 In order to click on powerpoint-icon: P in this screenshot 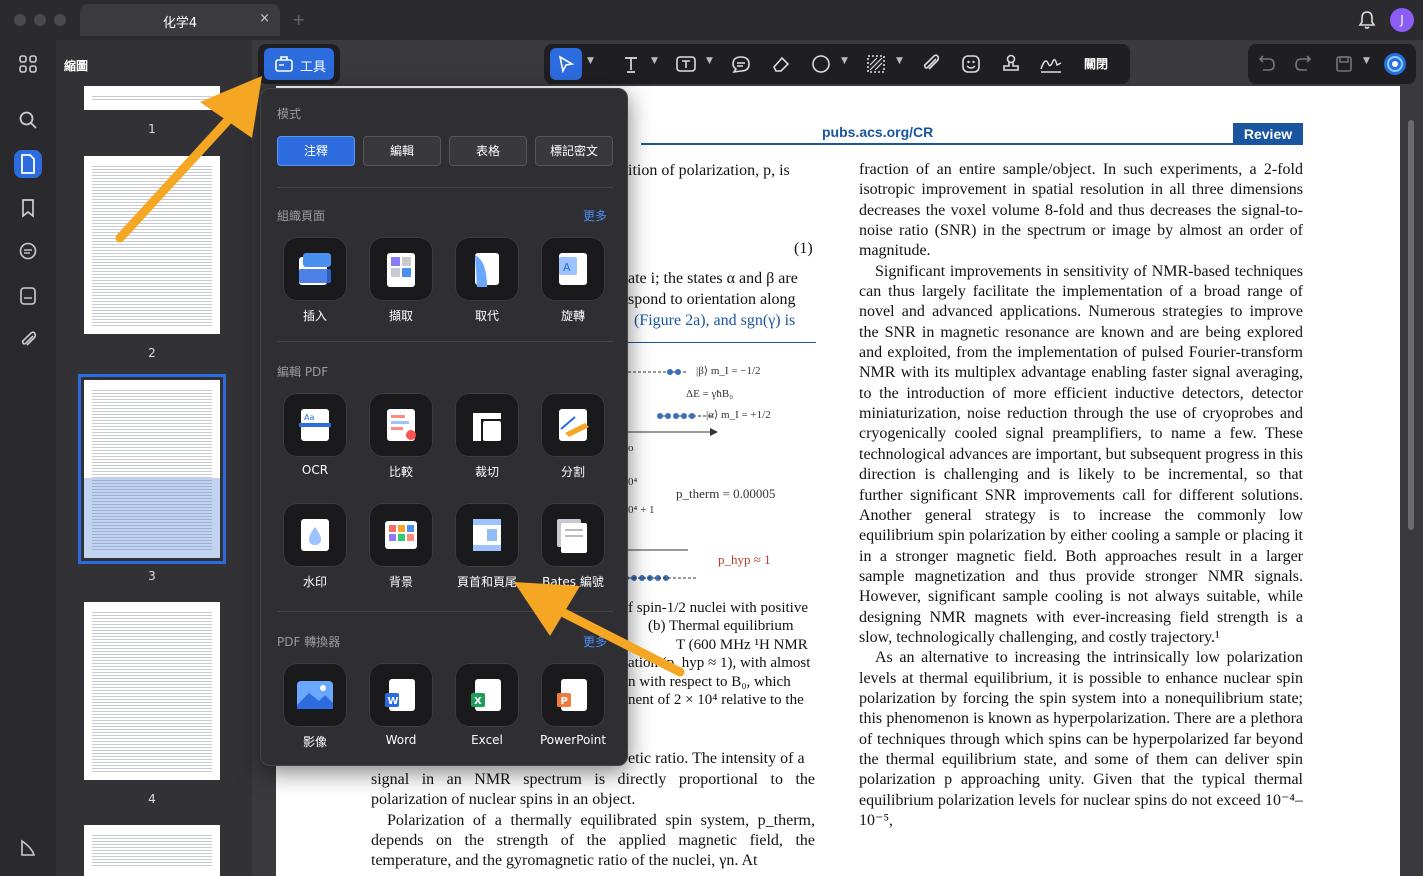, I will do `click(572, 695)`.